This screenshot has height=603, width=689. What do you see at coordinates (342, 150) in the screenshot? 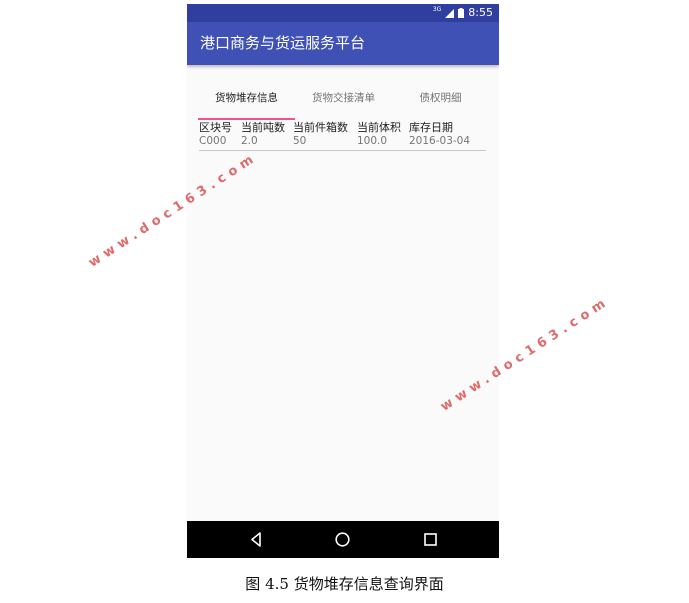
I see `row-divider` at bounding box center [342, 150].